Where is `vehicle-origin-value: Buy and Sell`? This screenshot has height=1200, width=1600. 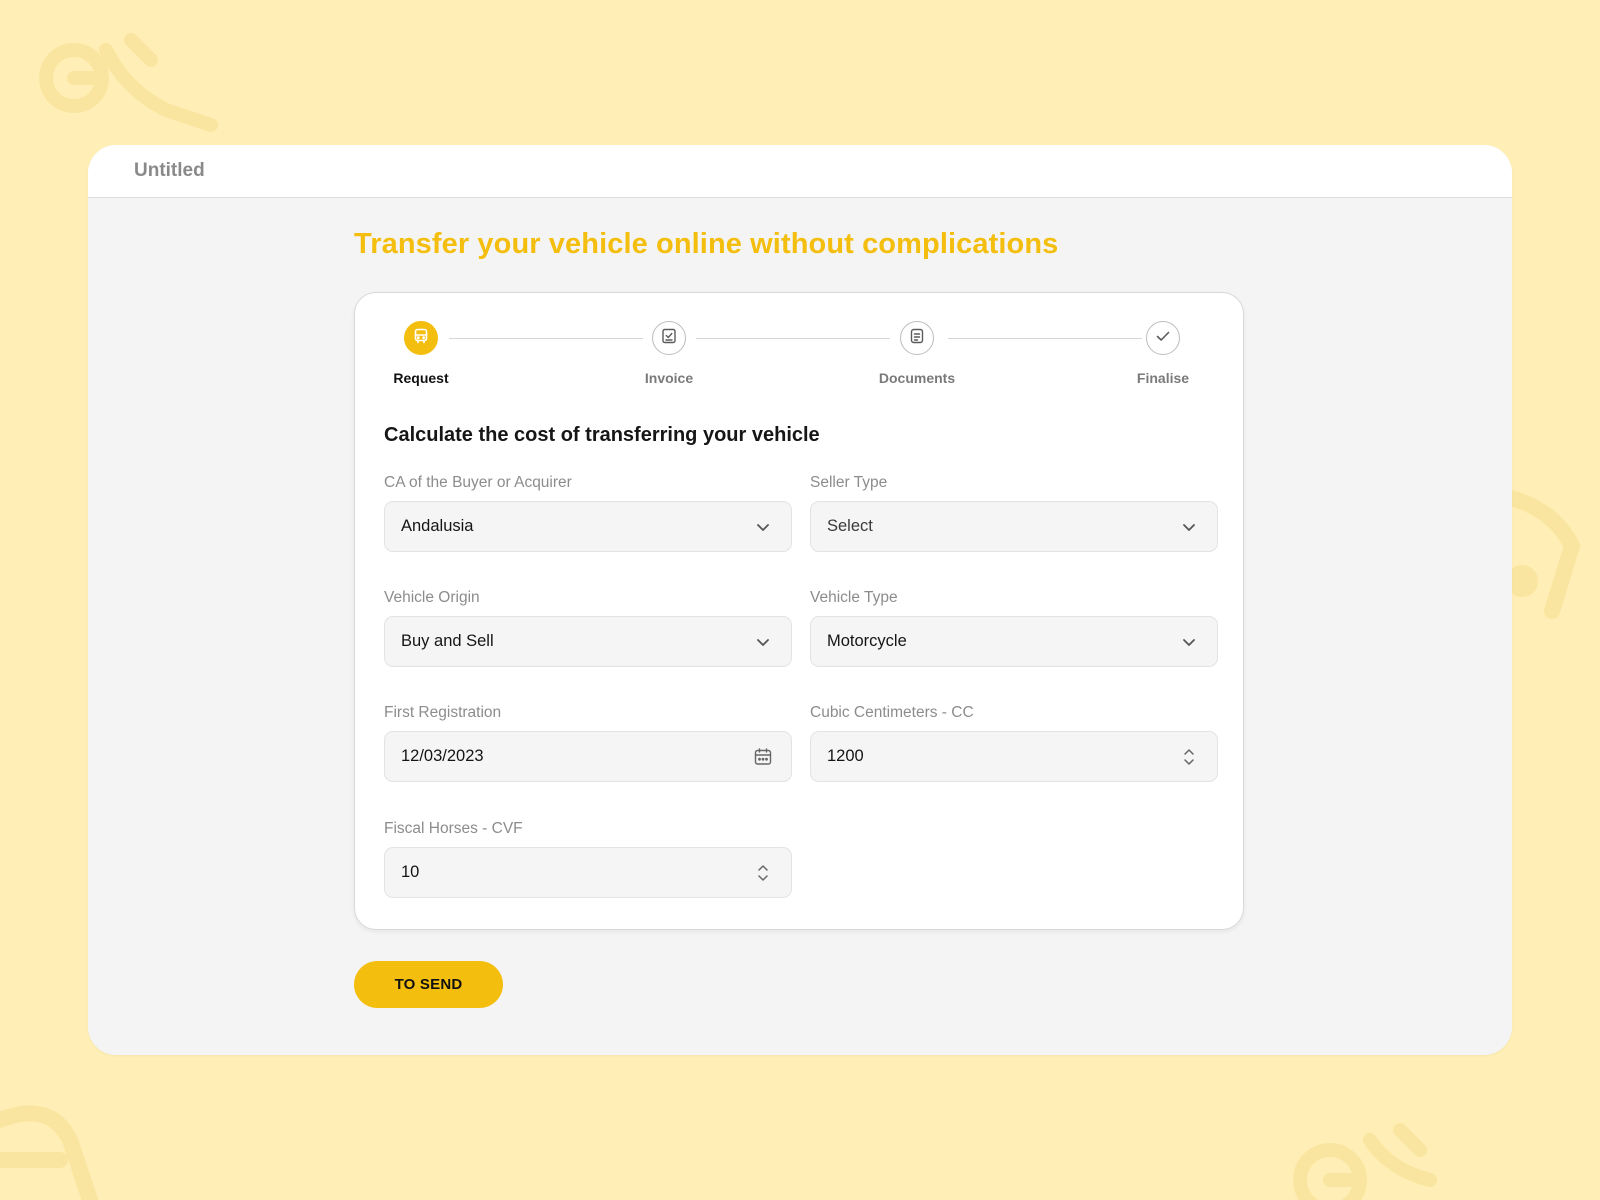
vehicle-origin-value: Buy and Sell is located at coordinates (447, 641).